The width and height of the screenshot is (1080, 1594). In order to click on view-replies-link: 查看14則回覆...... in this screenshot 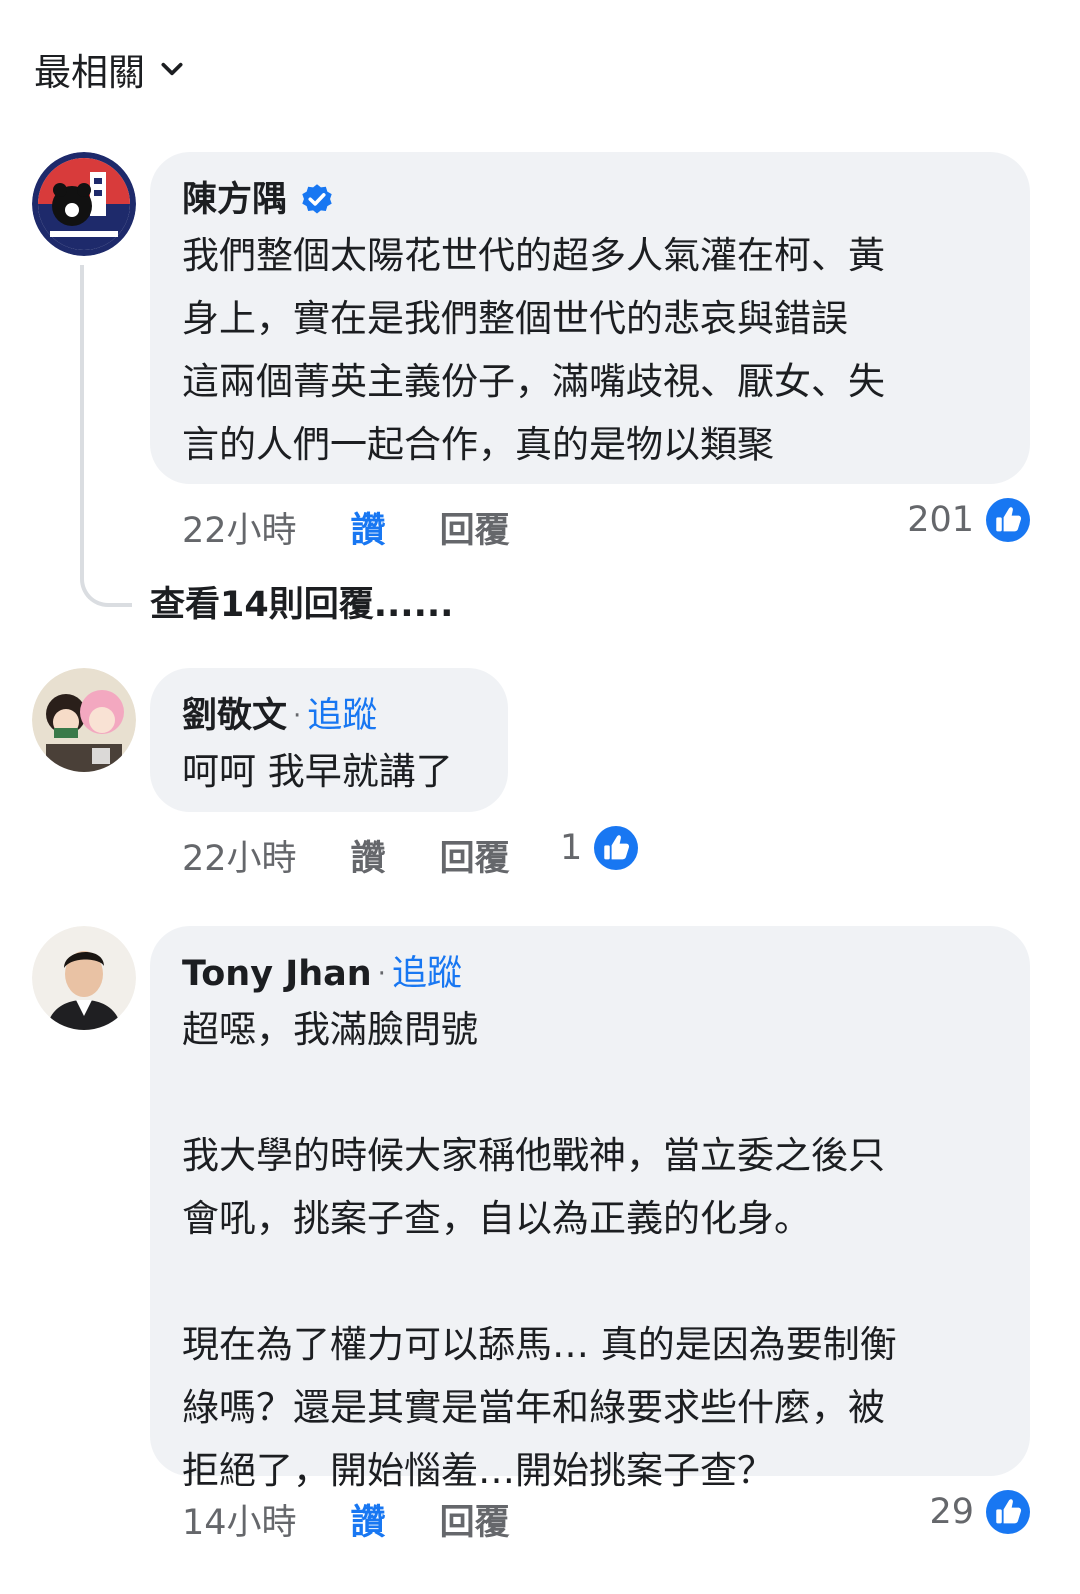, I will do `click(301, 601)`.